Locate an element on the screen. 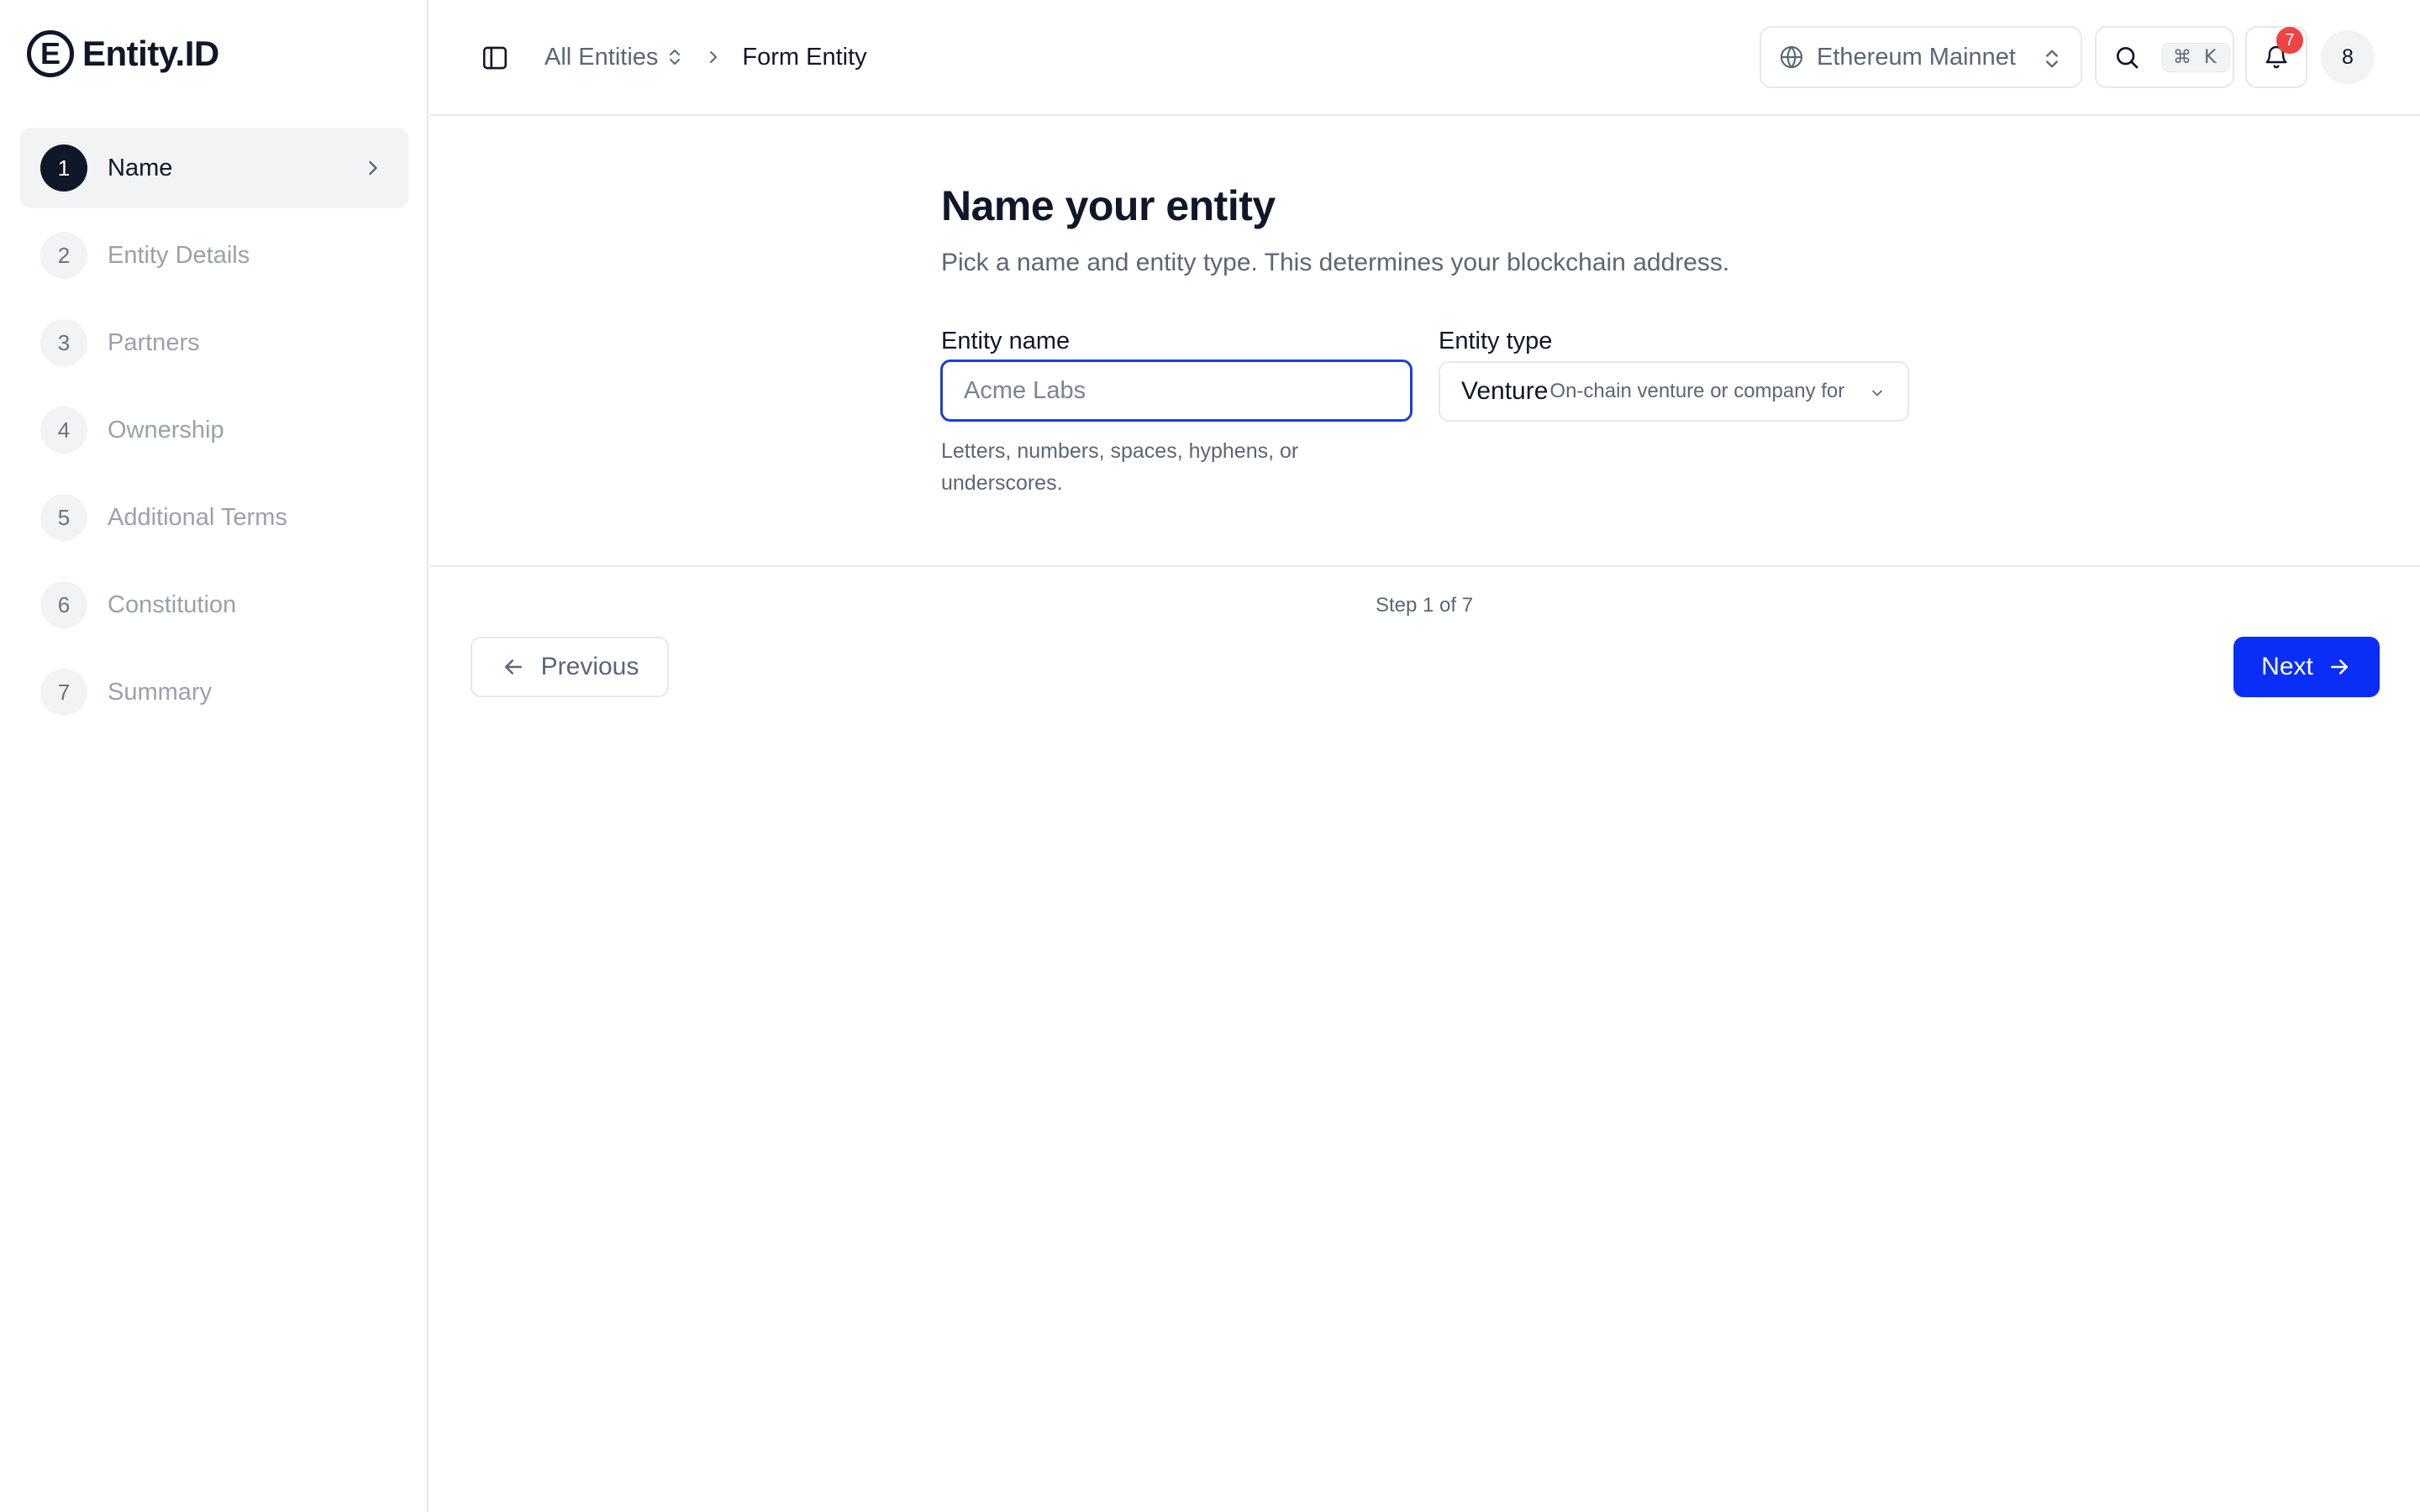  step-number: 5 is located at coordinates (64, 517).